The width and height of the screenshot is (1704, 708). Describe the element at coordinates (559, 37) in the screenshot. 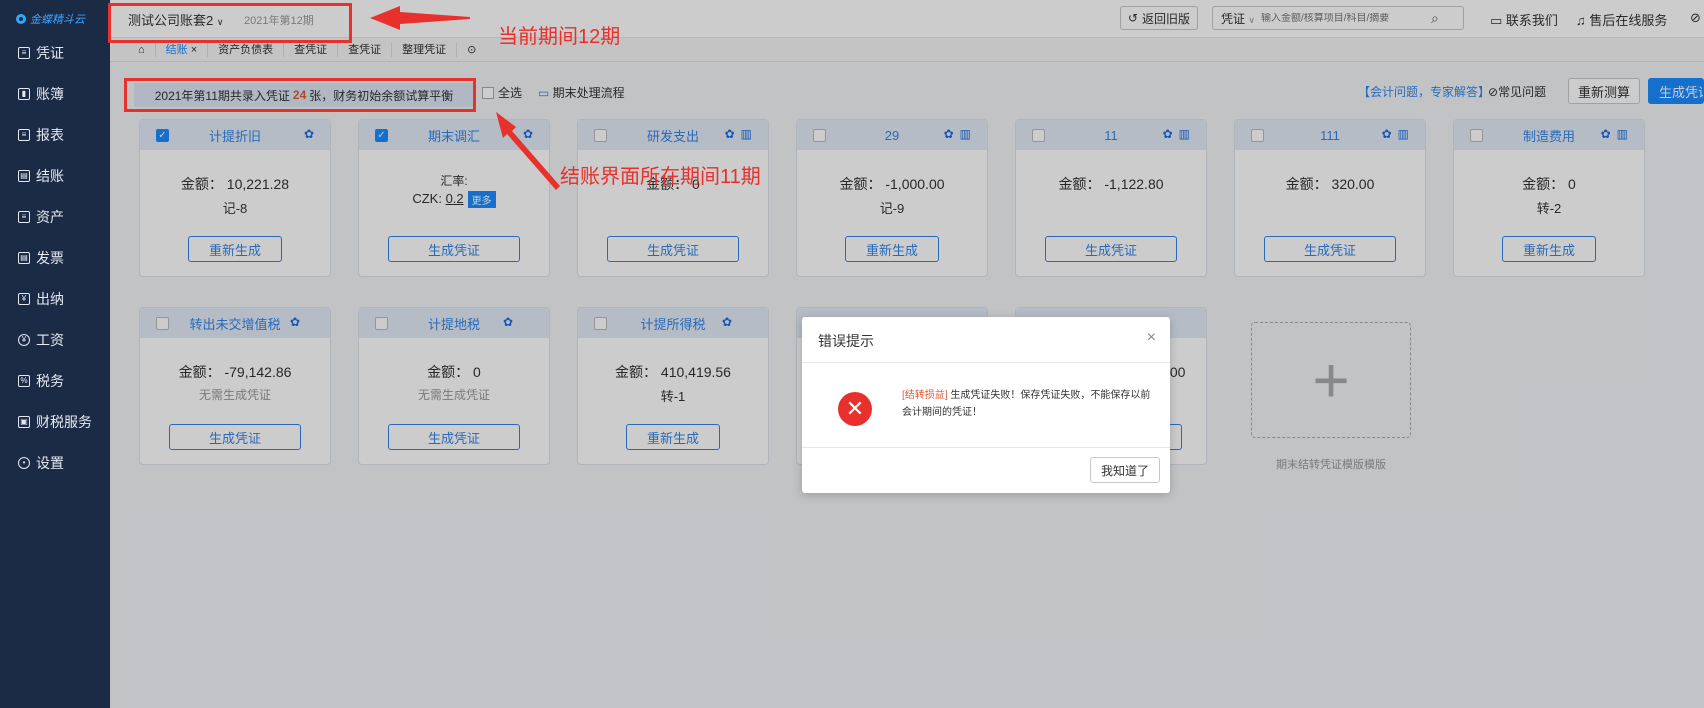

I see `annotation-current-period: 当前期间12期` at that location.